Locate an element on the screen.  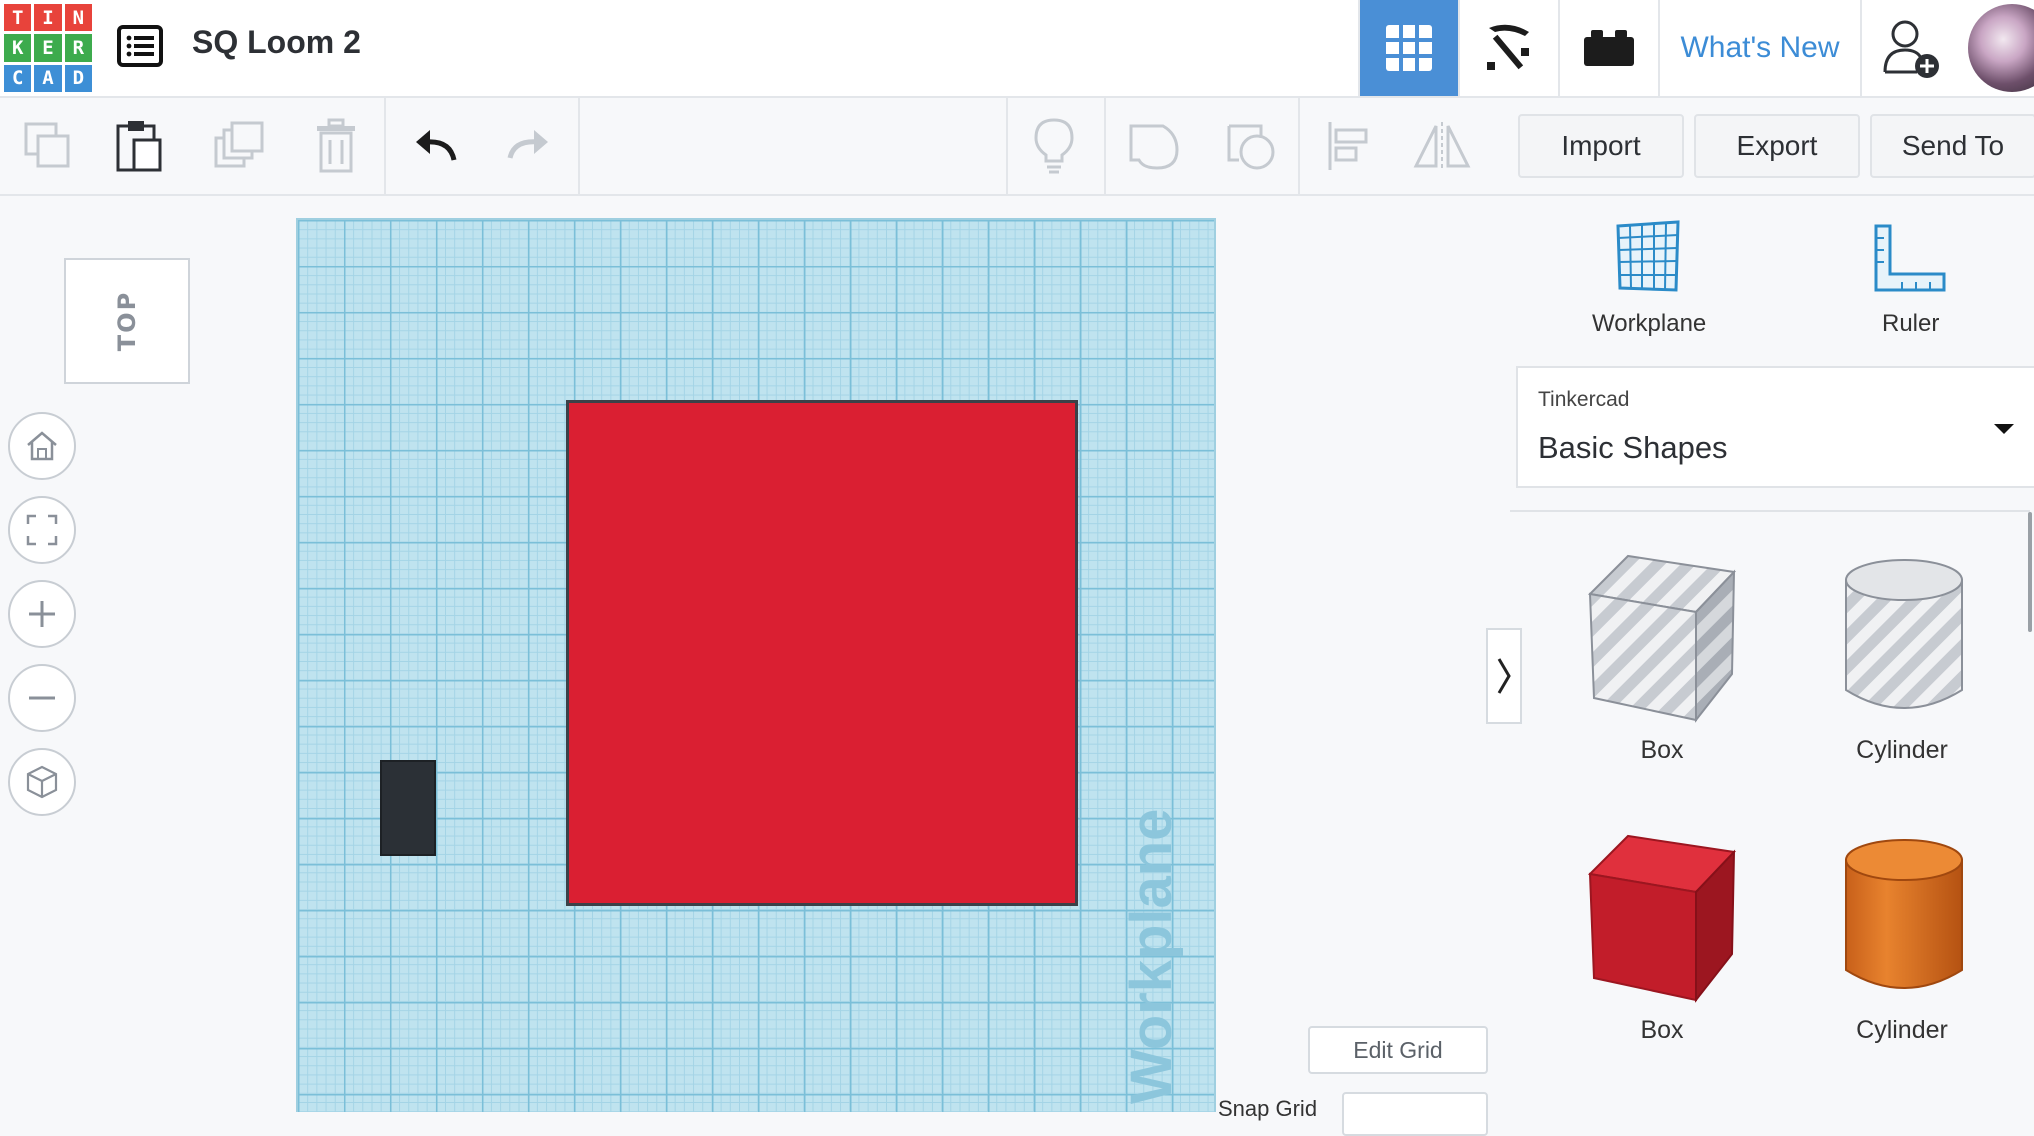
fit-view-button is located at coordinates (42, 530).